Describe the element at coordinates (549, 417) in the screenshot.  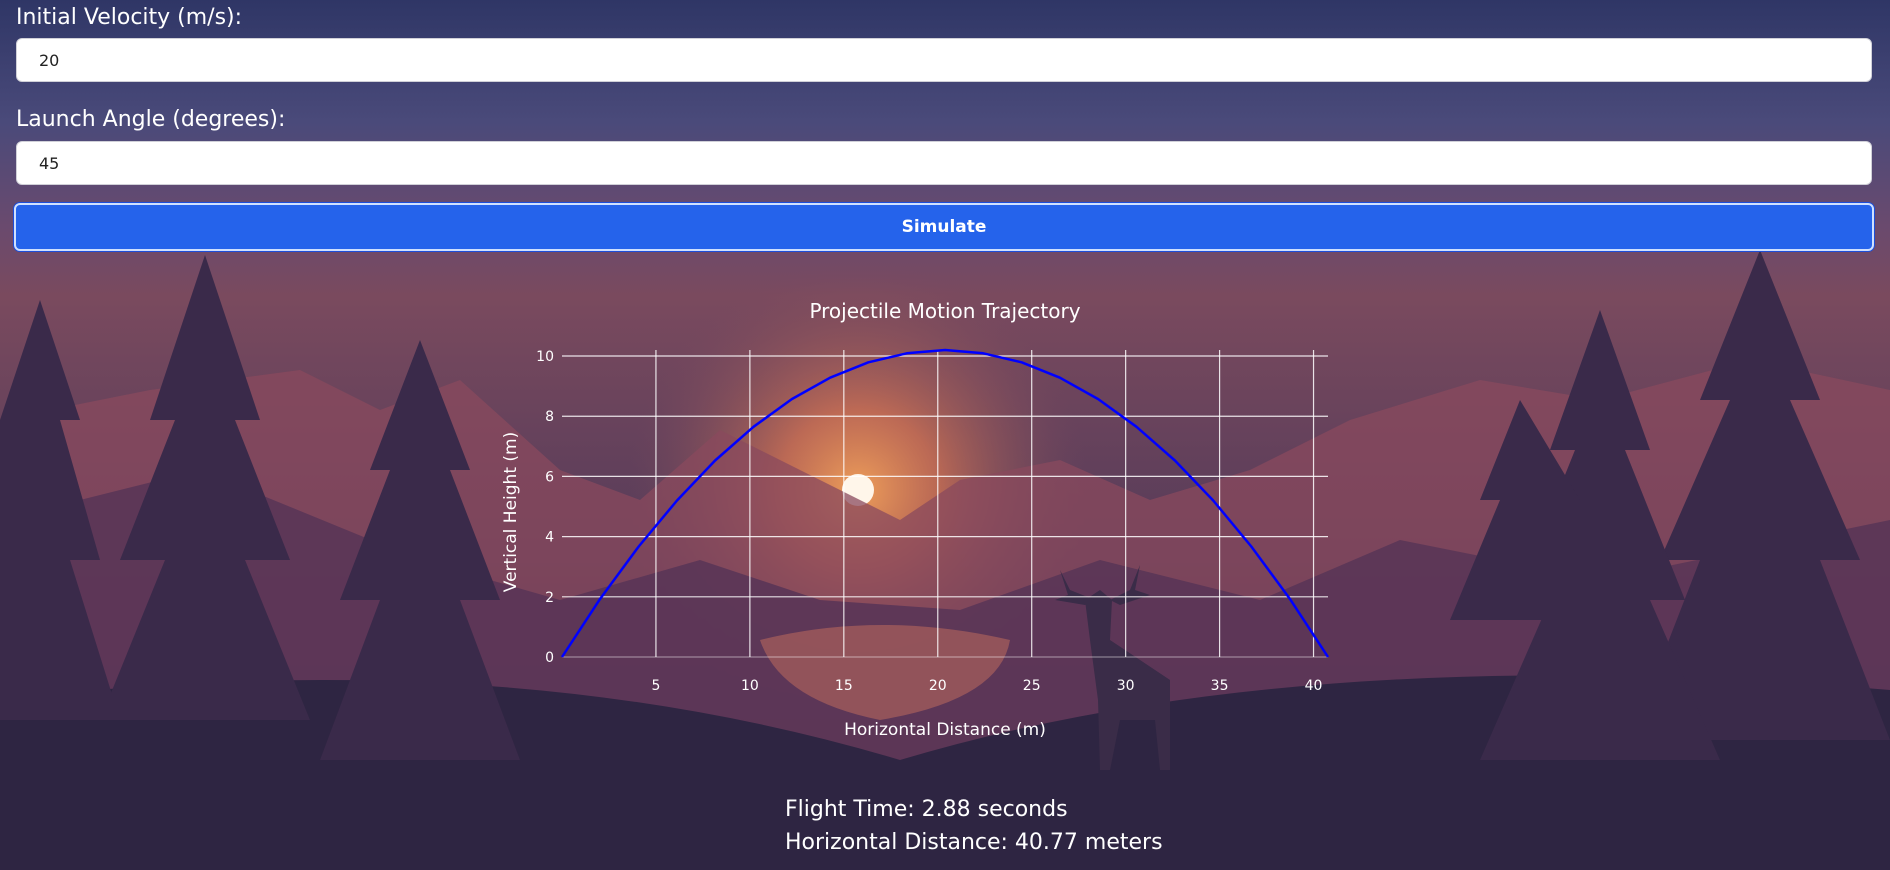
I see `y-tick-label: 8` at that location.